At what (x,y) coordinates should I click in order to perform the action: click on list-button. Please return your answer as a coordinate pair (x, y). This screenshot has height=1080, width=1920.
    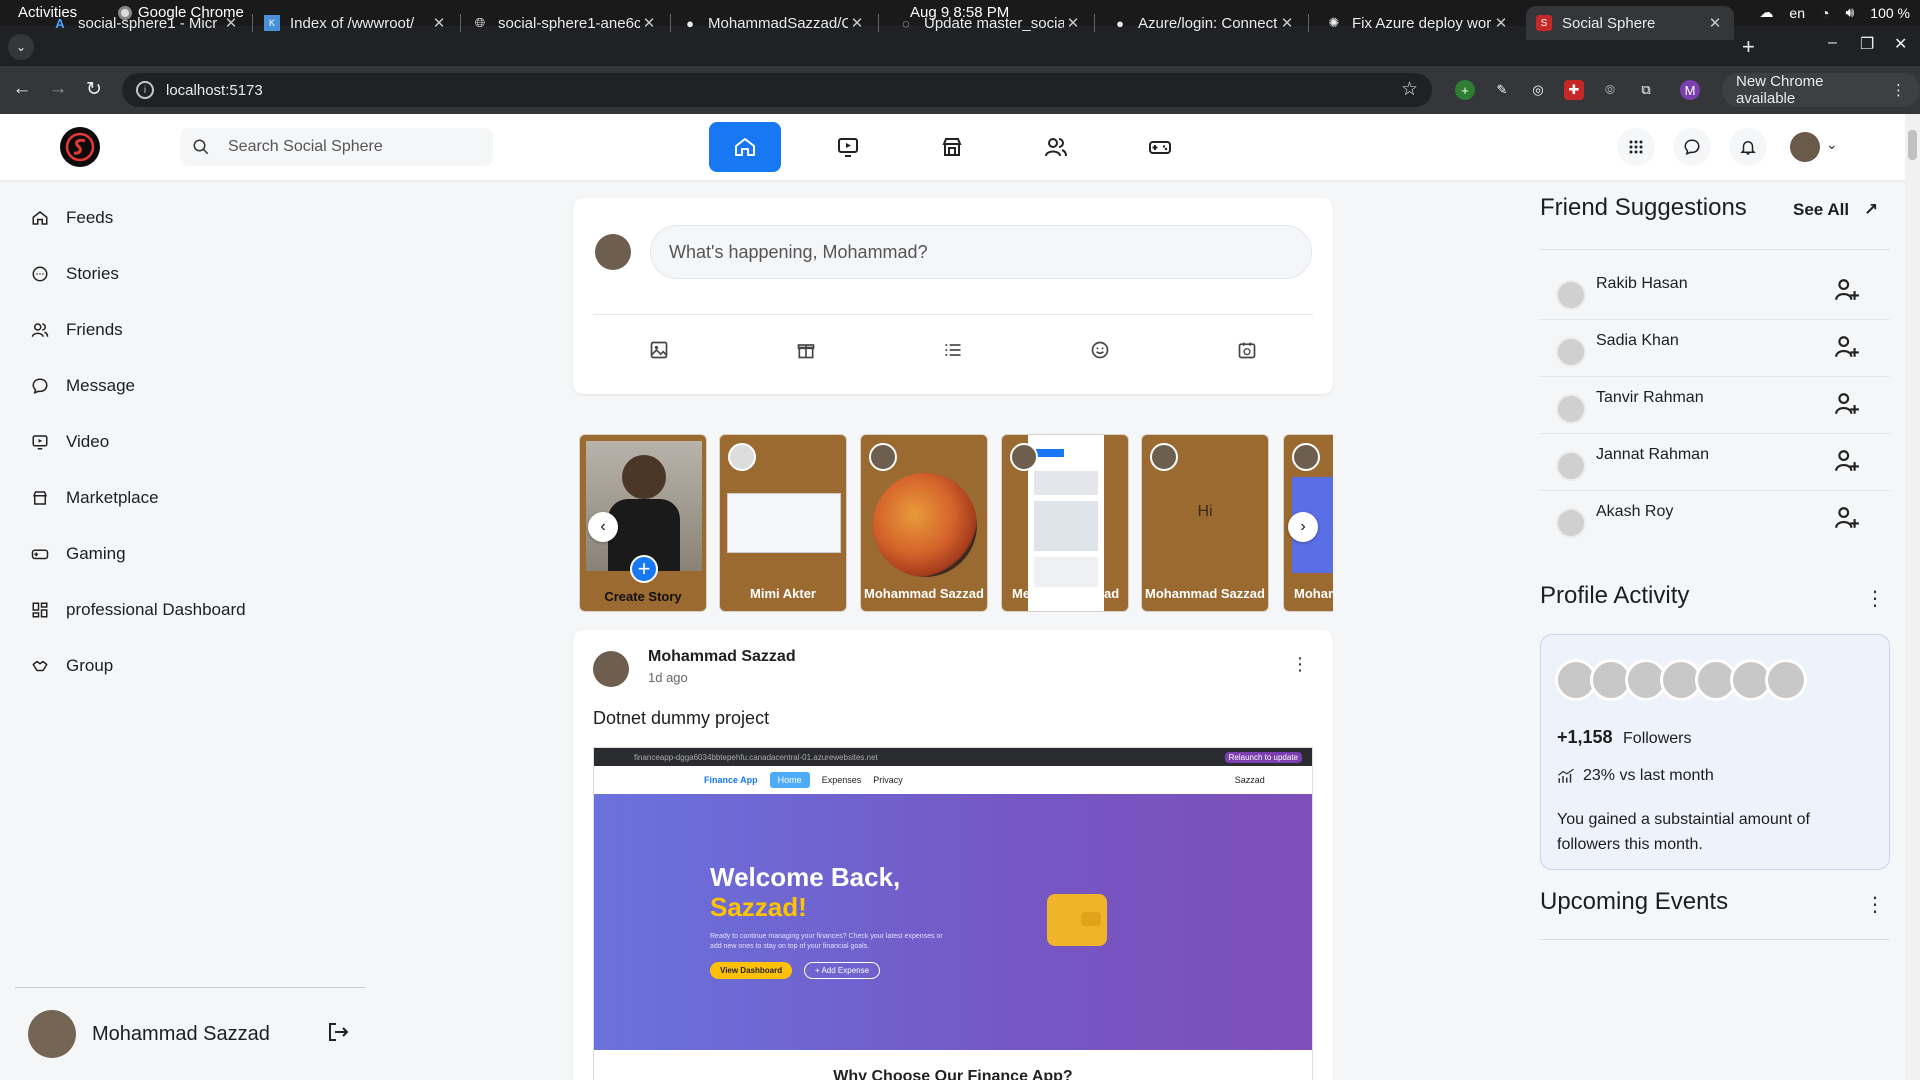
    Looking at the image, I should click on (953, 350).